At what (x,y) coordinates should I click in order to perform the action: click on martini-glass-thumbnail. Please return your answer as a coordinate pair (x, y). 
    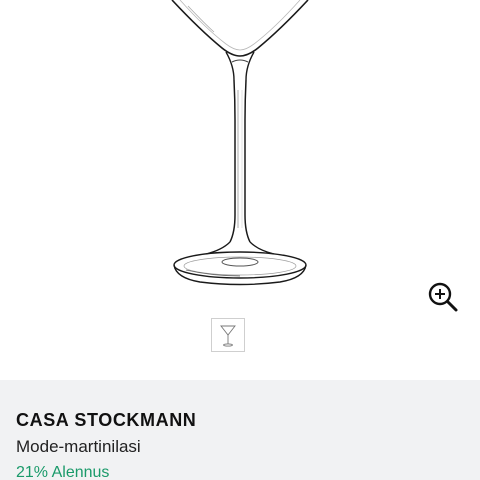
    Looking at the image, I should click on (228, 336).